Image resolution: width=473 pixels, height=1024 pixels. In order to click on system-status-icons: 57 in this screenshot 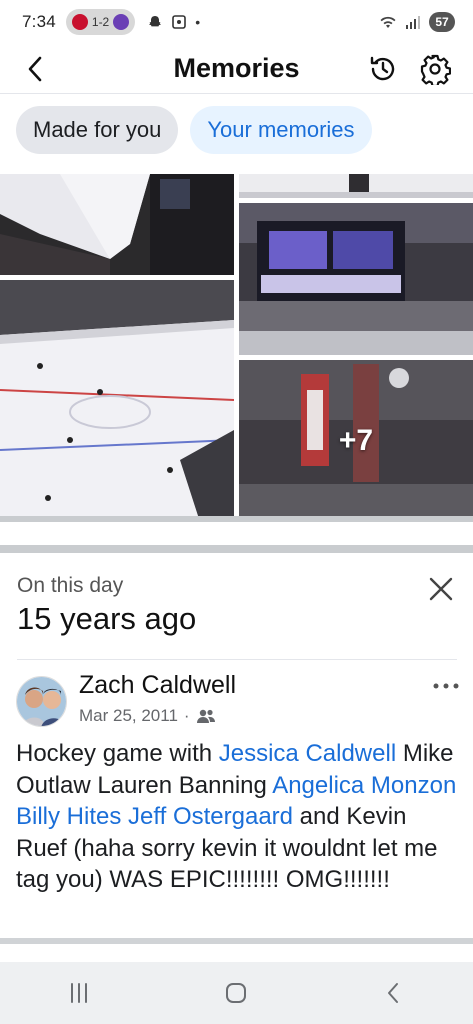, I will do `click(417, 22)`.